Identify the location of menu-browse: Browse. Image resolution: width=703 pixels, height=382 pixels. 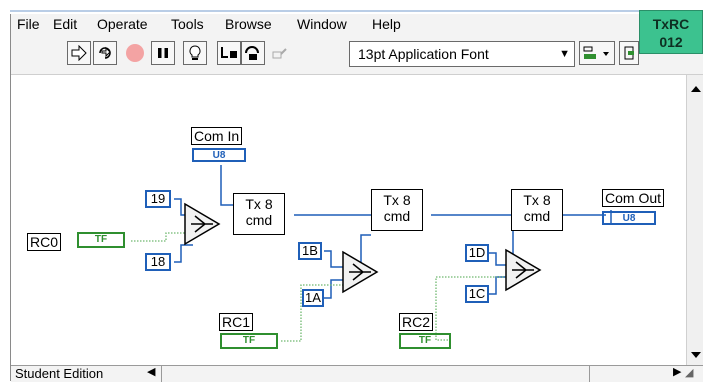
(248, 24).